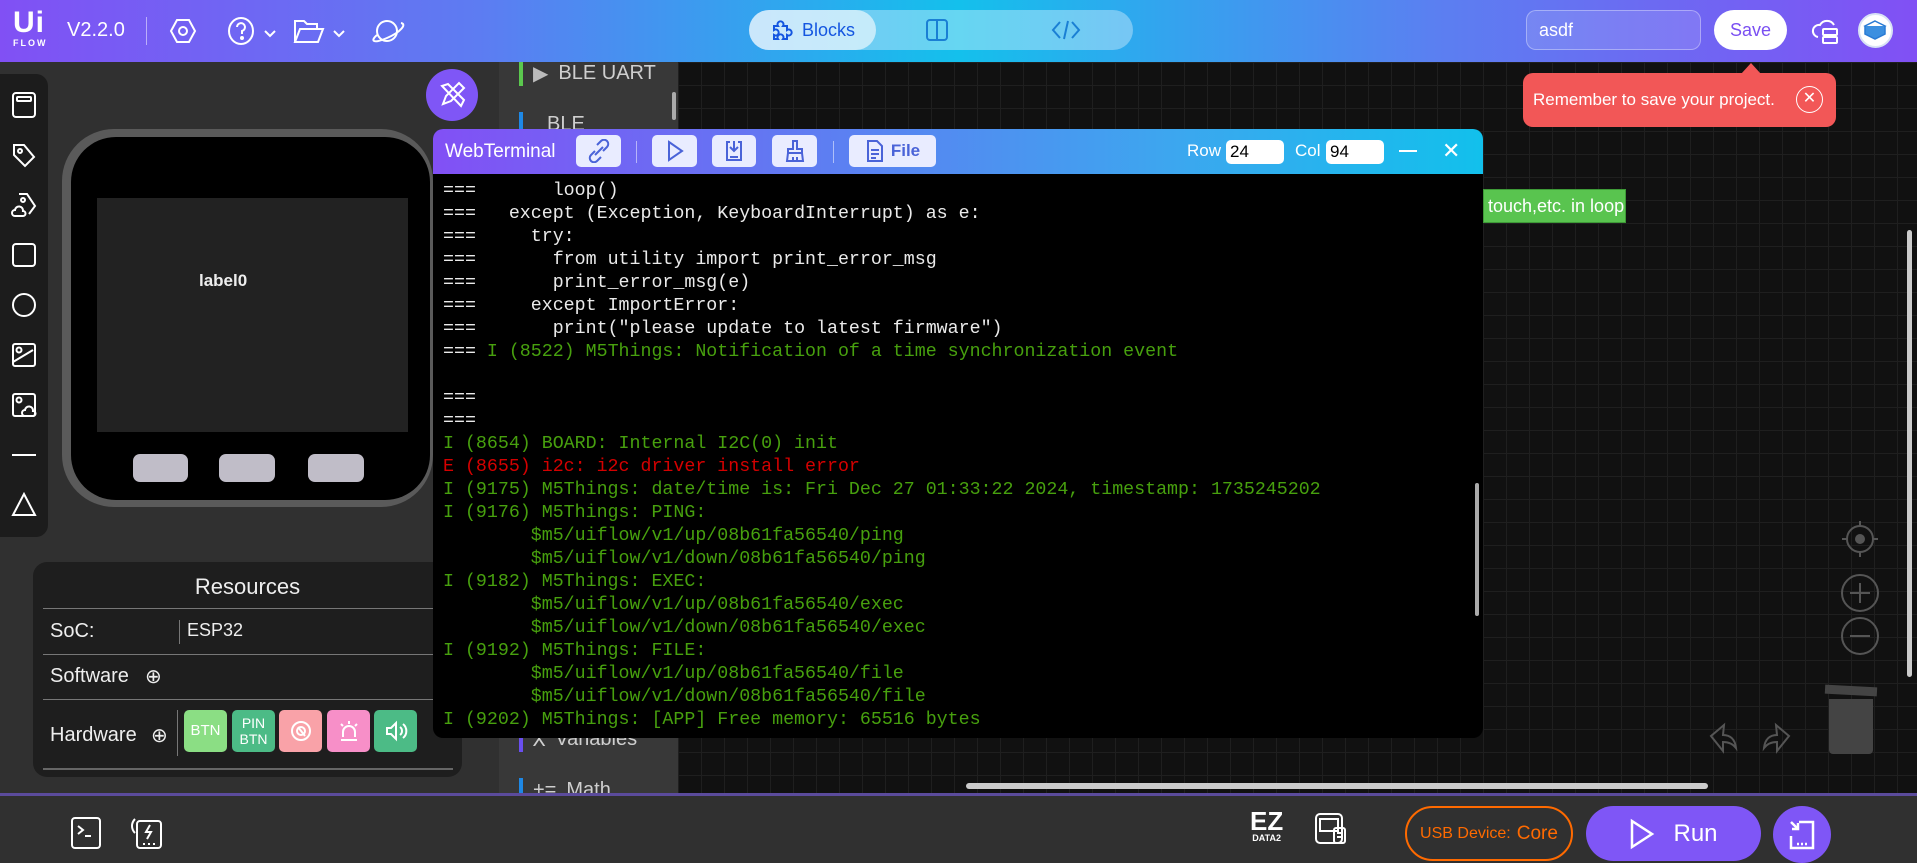 This screenshot has height=863, width=1917. I want to click on terminal-line: === print_error_msg(e), so click(597, 283).